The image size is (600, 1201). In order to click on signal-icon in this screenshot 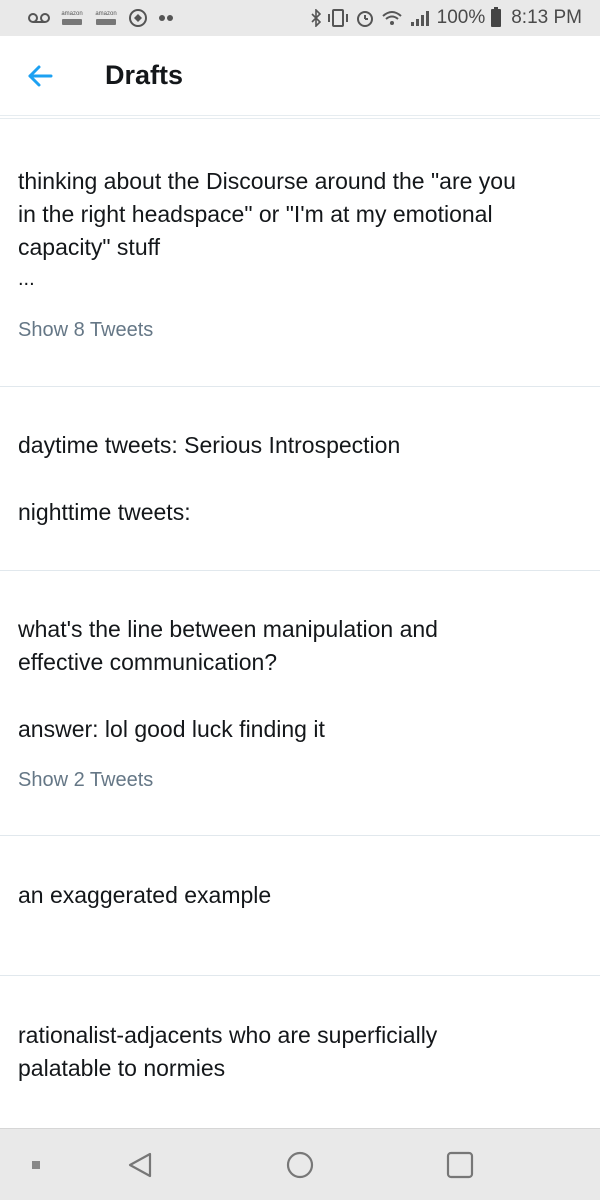, I will do `click(420, 18)`.